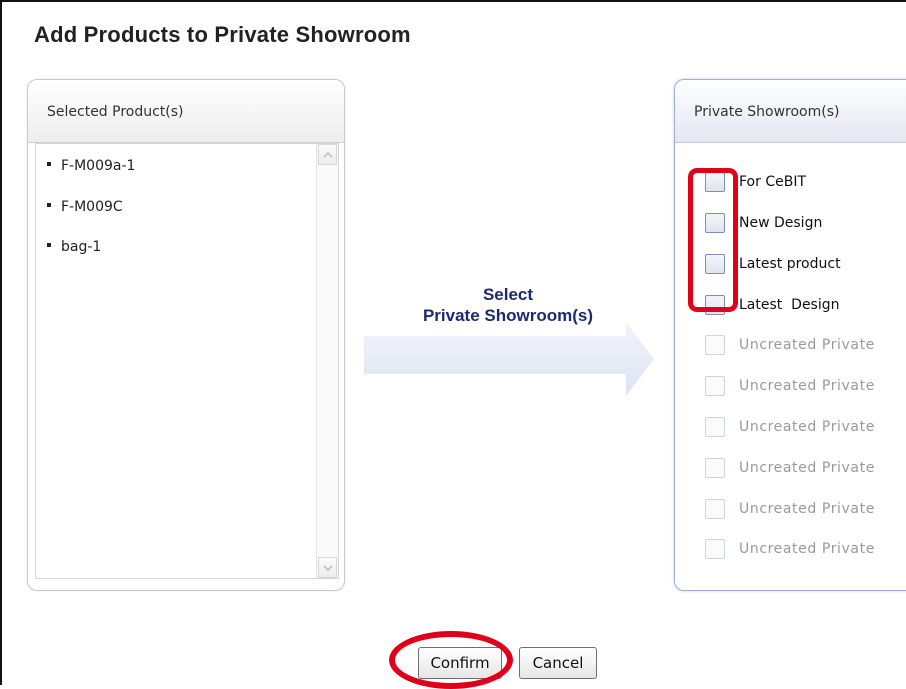 Image resolution: width=906 pixels, height=689 pixels. Describe the element at coordinates (92, 207) in the screenshot. I see `product-name: F-M009C` at that location.